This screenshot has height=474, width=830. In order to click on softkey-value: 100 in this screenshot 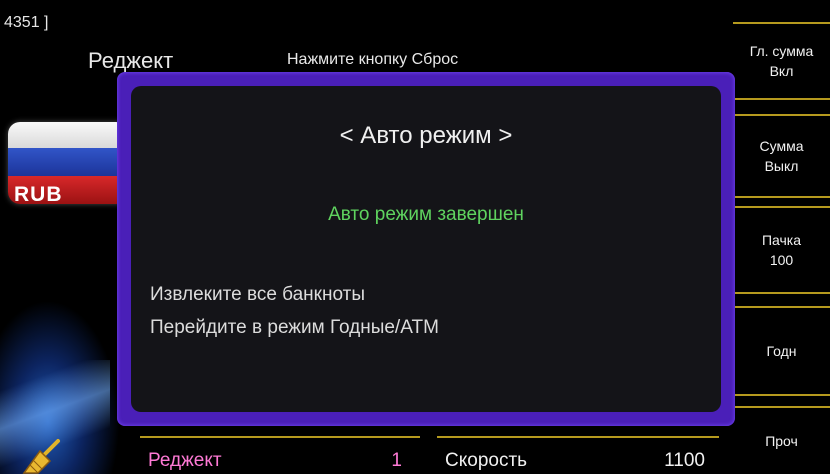, I will do `click(781, 260)`.